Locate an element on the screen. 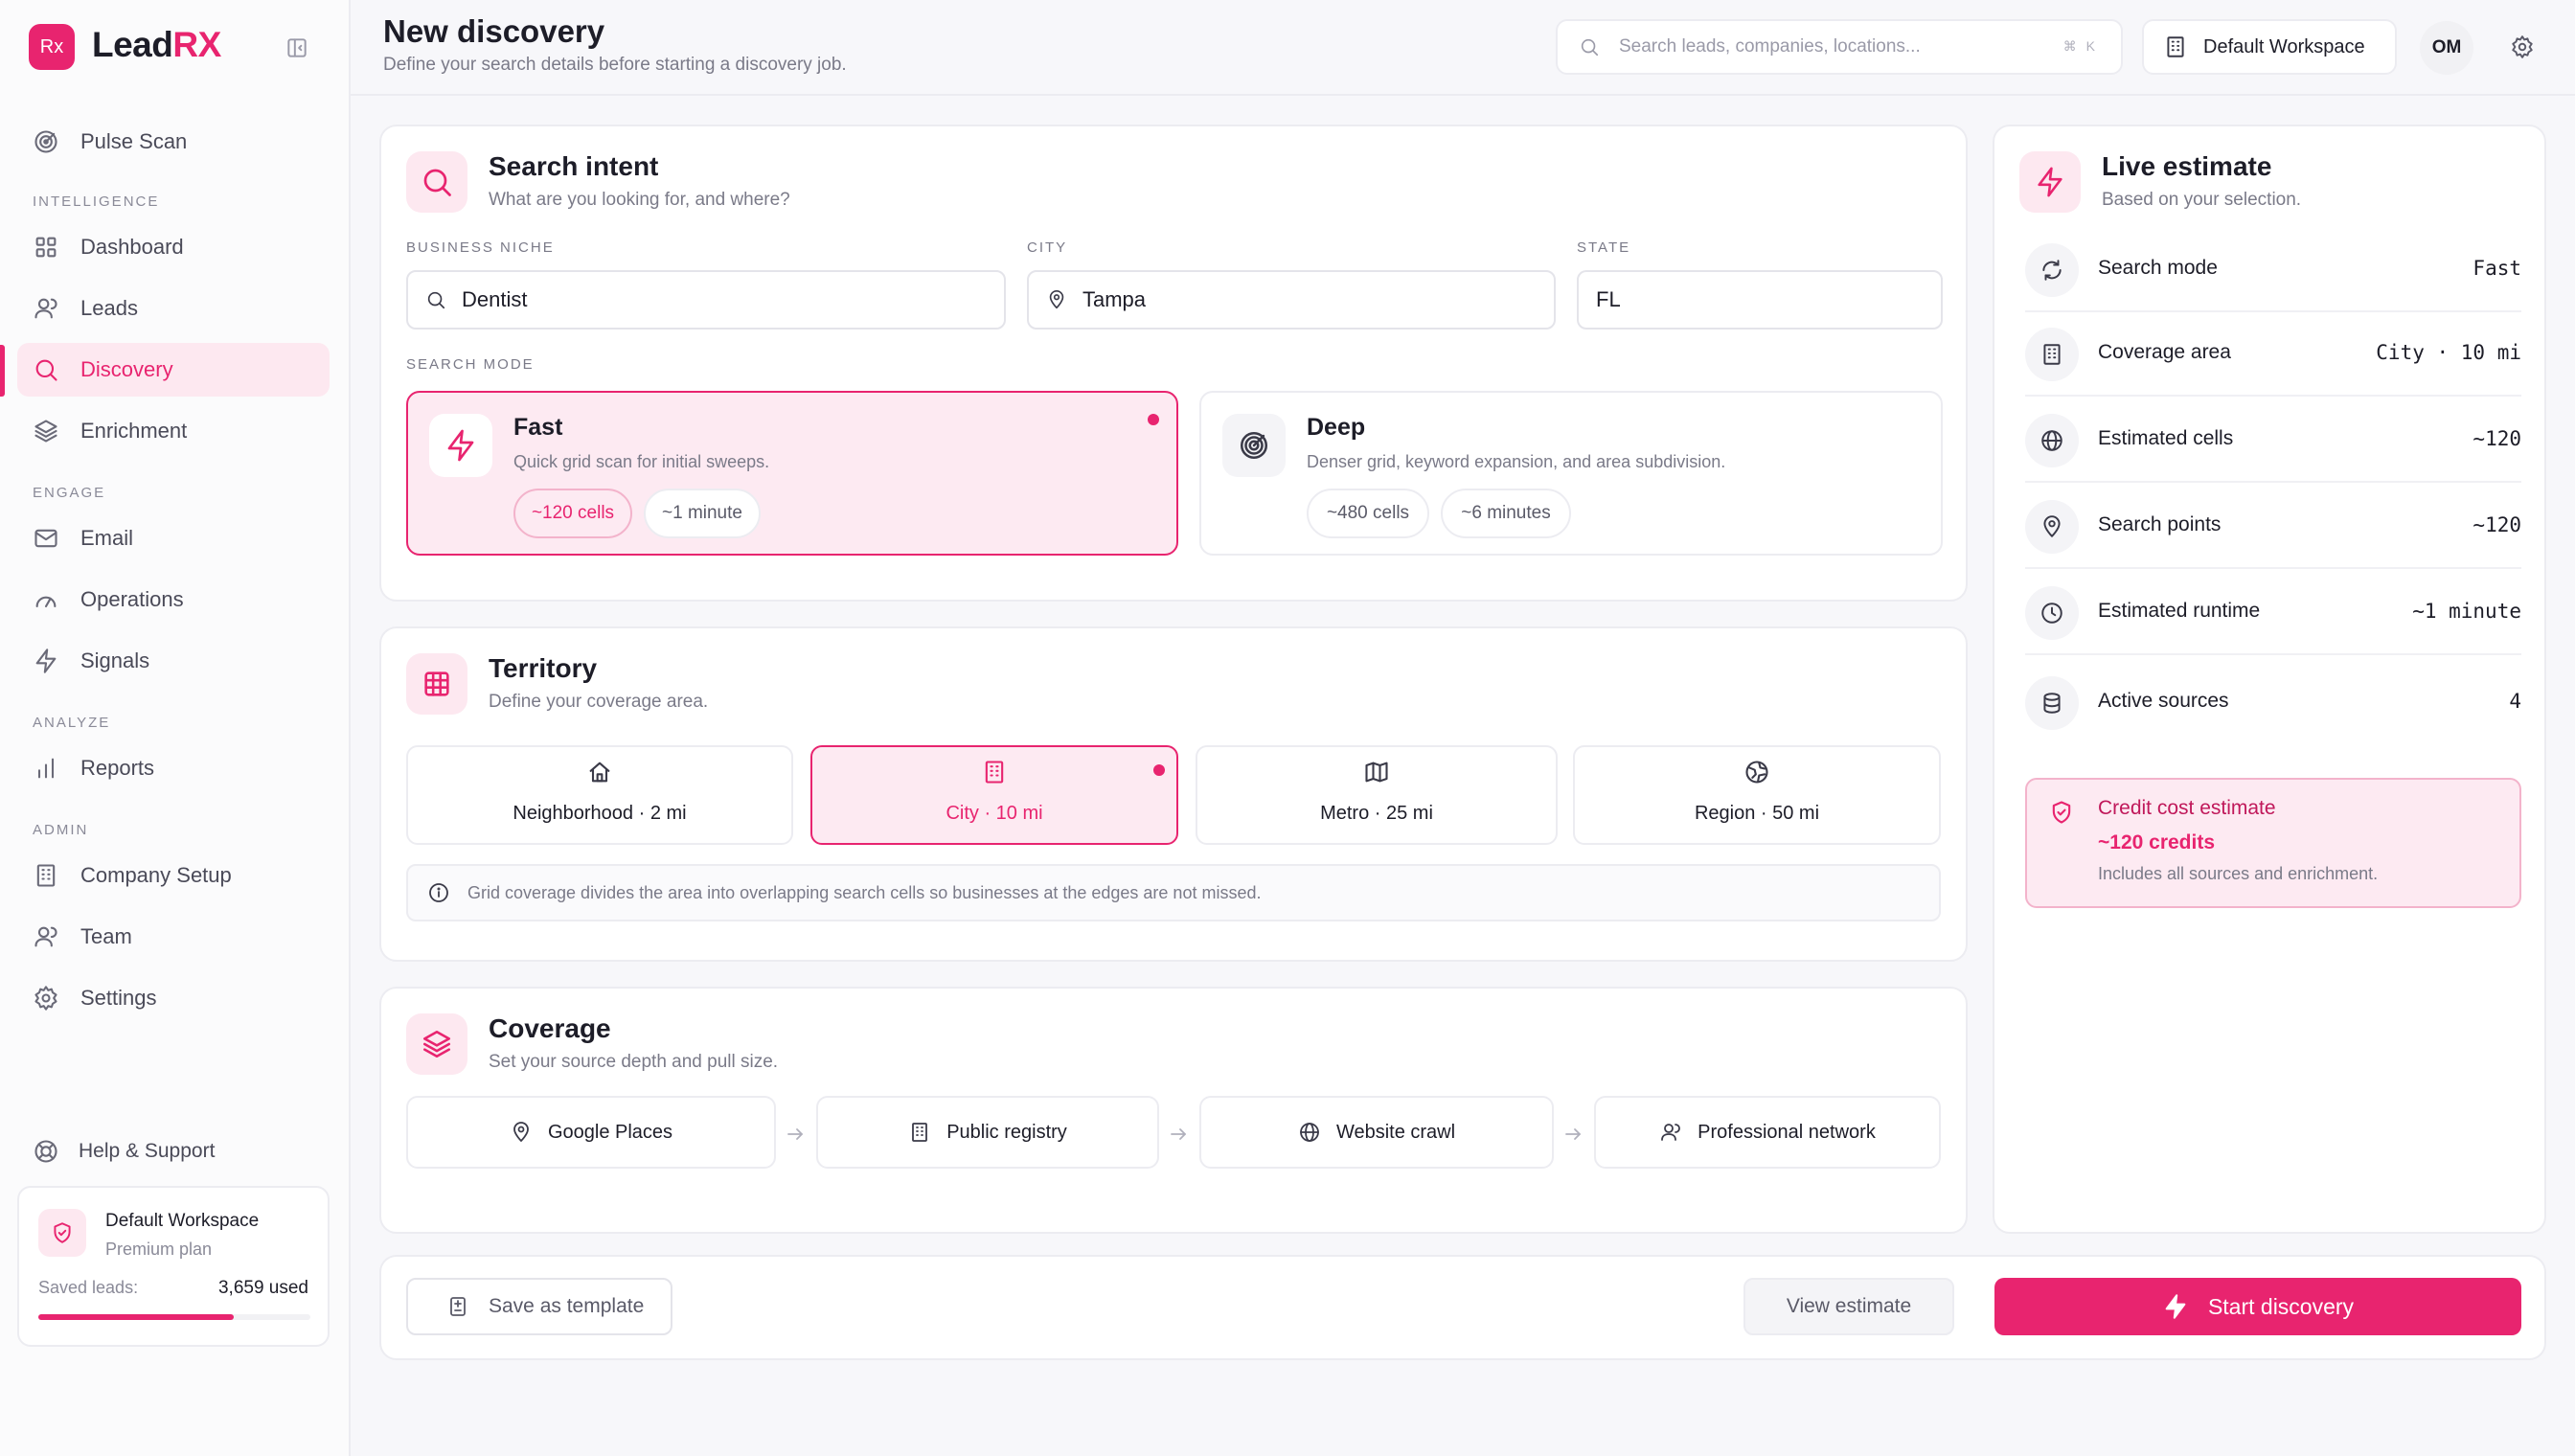 Image resolution: width=2575 pixels, height=1456 pixels. estimate-value: ~120 is located at coordinates (2496, 438).